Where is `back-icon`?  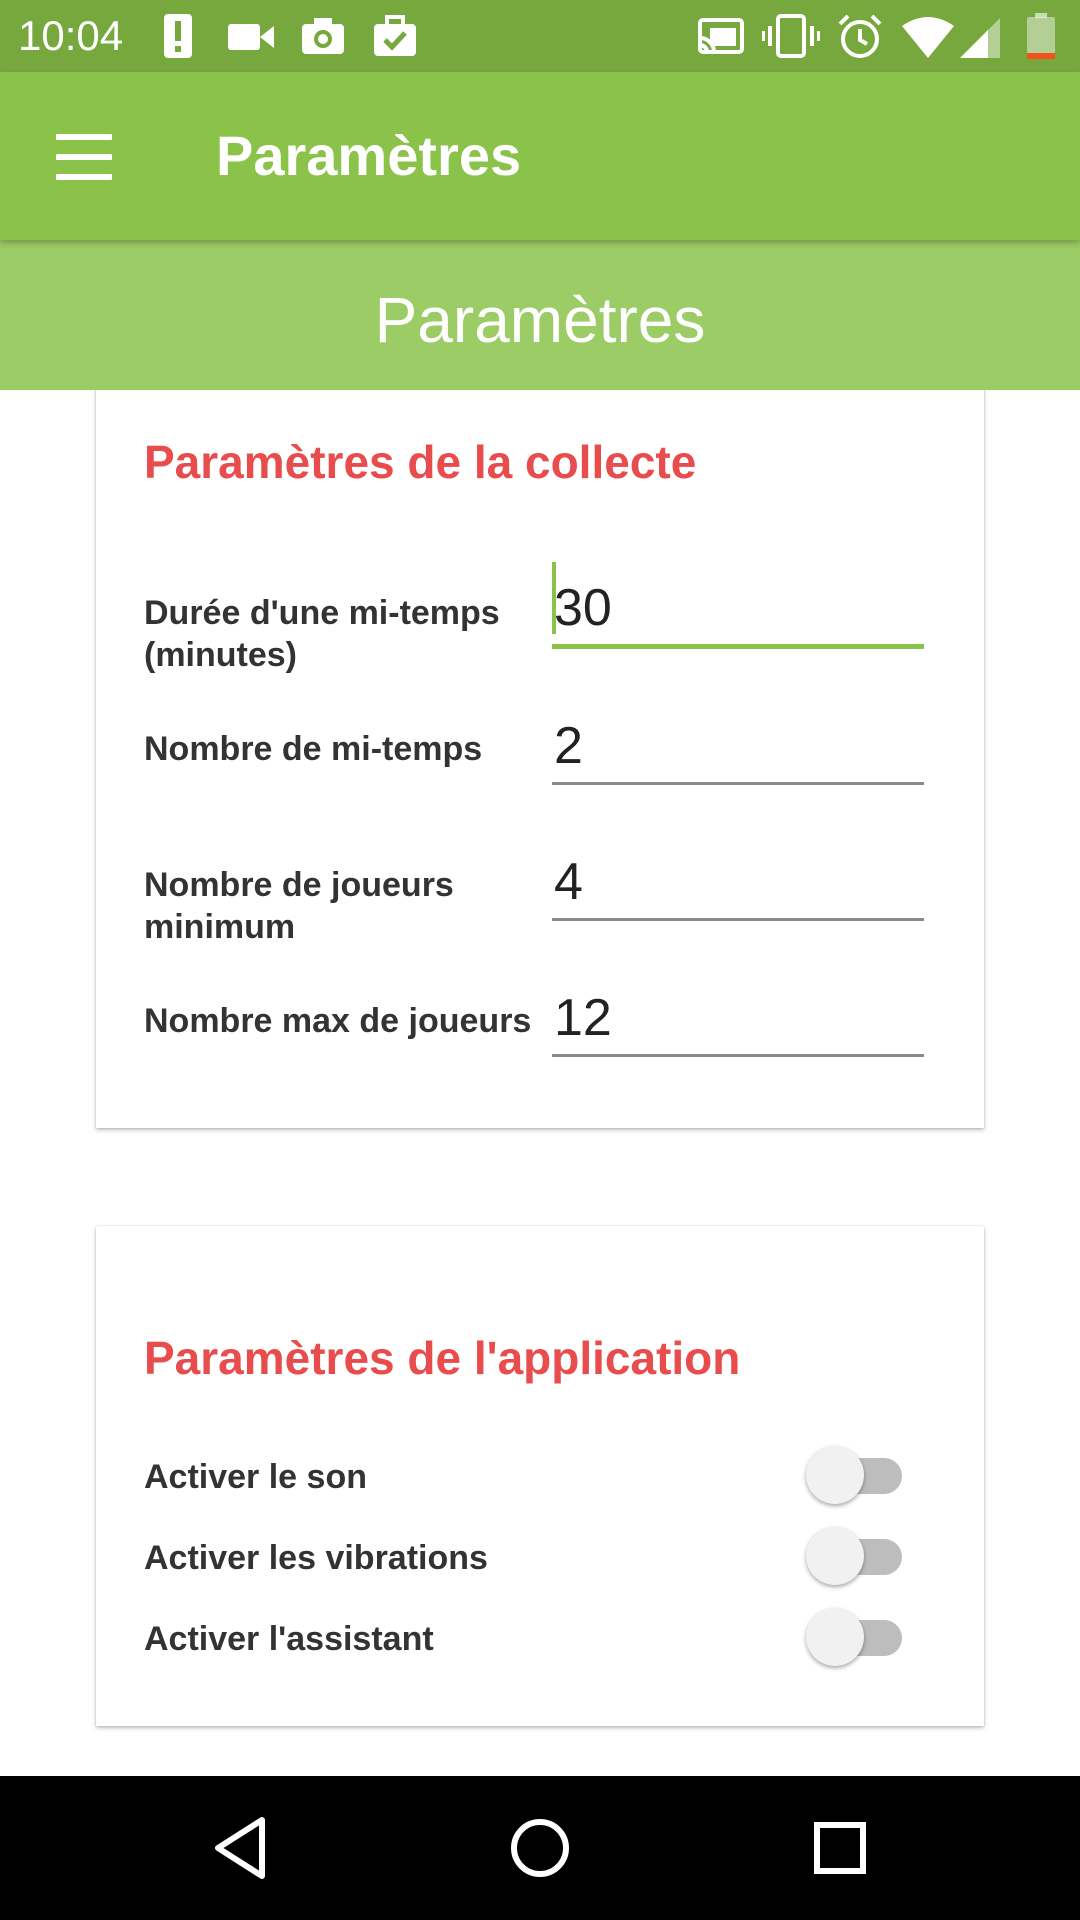
back-icon is located at coordinates (240, 1848).